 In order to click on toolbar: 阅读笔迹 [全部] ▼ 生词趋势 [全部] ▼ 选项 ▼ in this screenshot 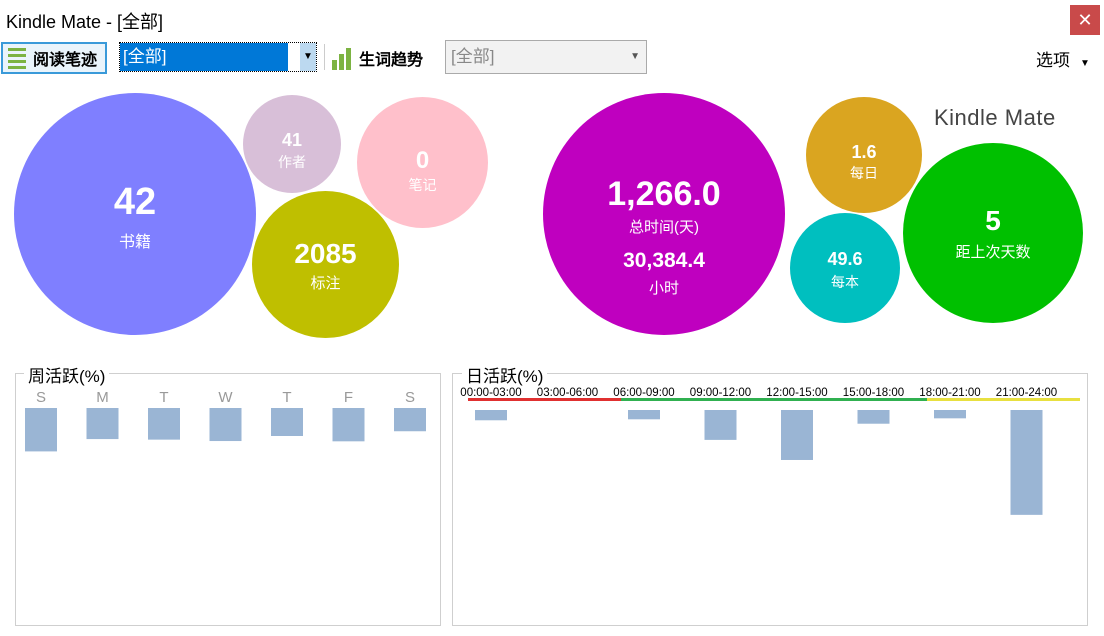, I will do `click(552, 58)`.